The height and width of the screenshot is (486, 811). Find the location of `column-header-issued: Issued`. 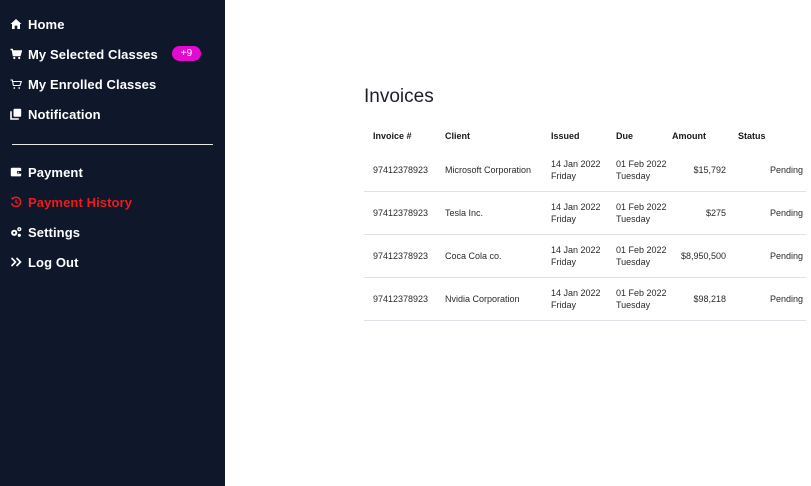

column-header-issued: Issued is located at coordinates (565, 135).